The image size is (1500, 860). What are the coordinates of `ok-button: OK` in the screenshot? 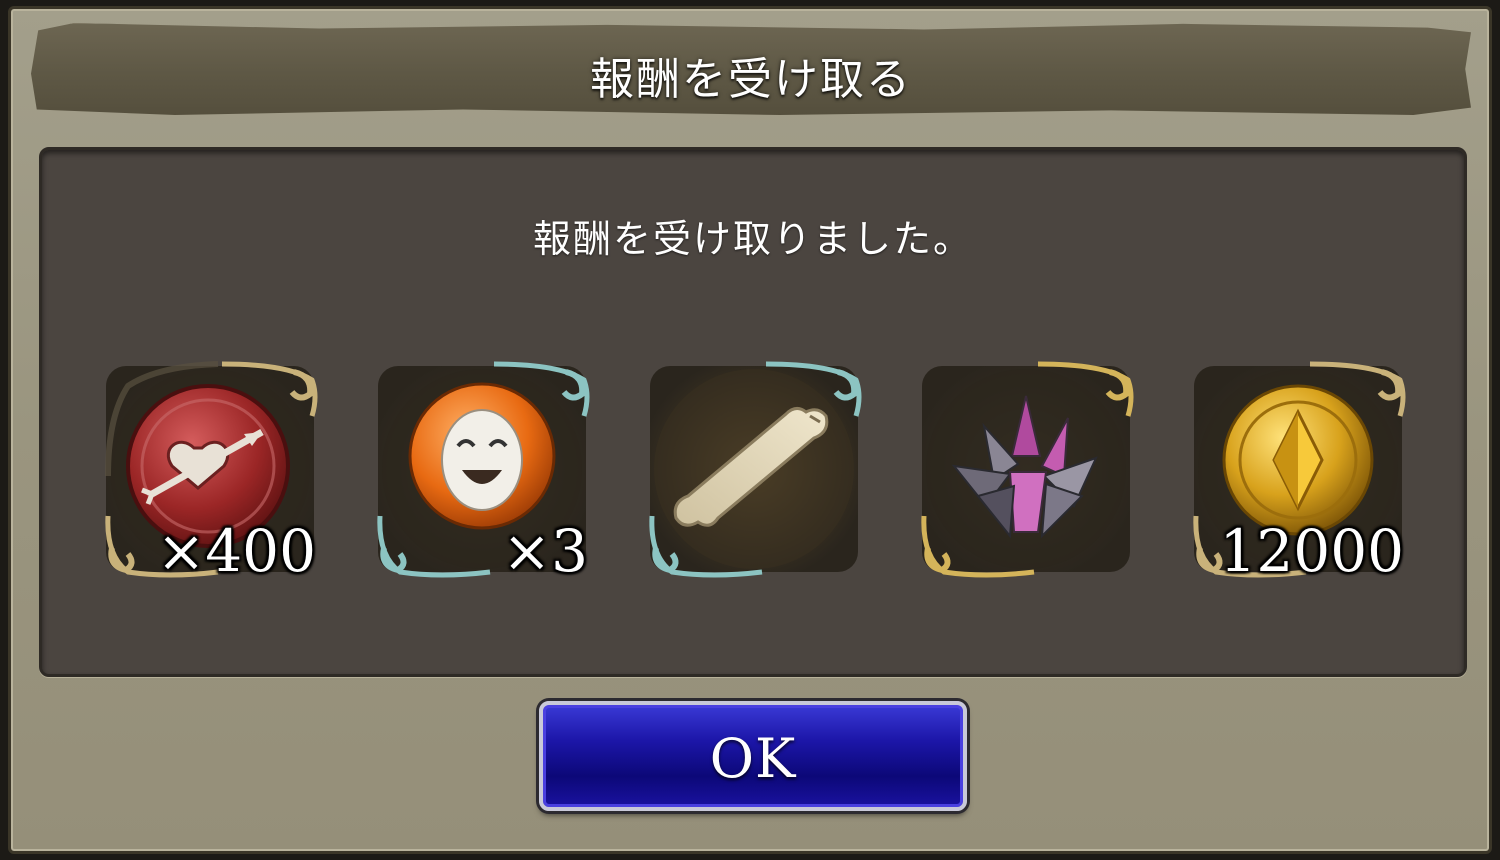 It's located at (753, 756).